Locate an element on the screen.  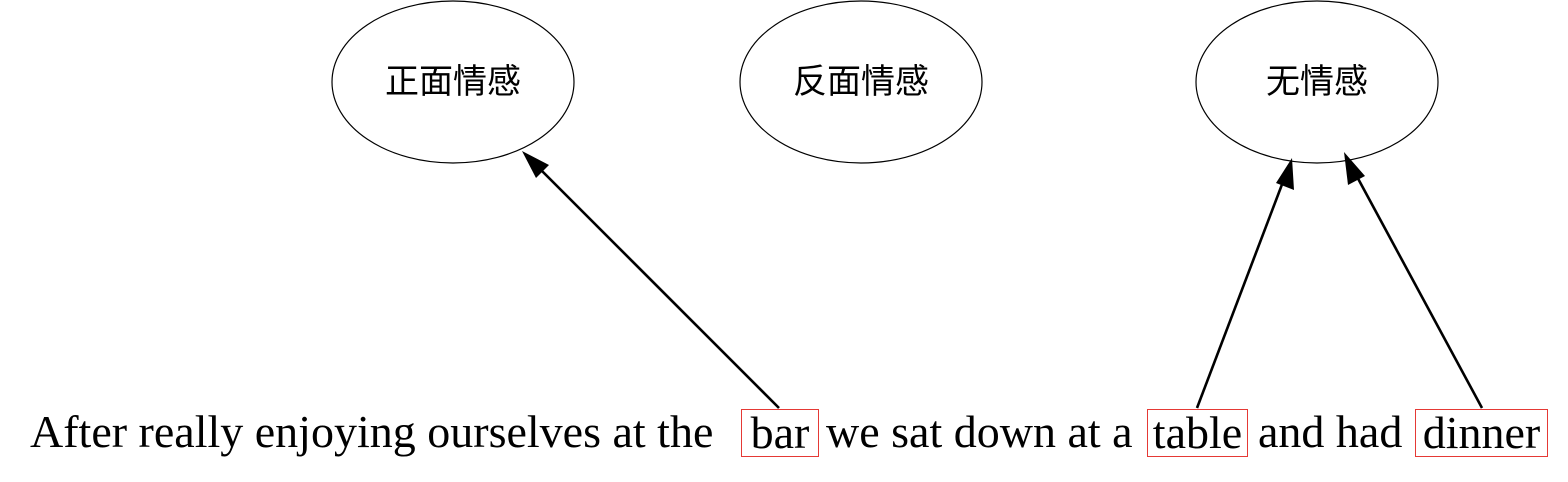
node-no-sentiment: 无情感 is located at coordinates (1317, 82).